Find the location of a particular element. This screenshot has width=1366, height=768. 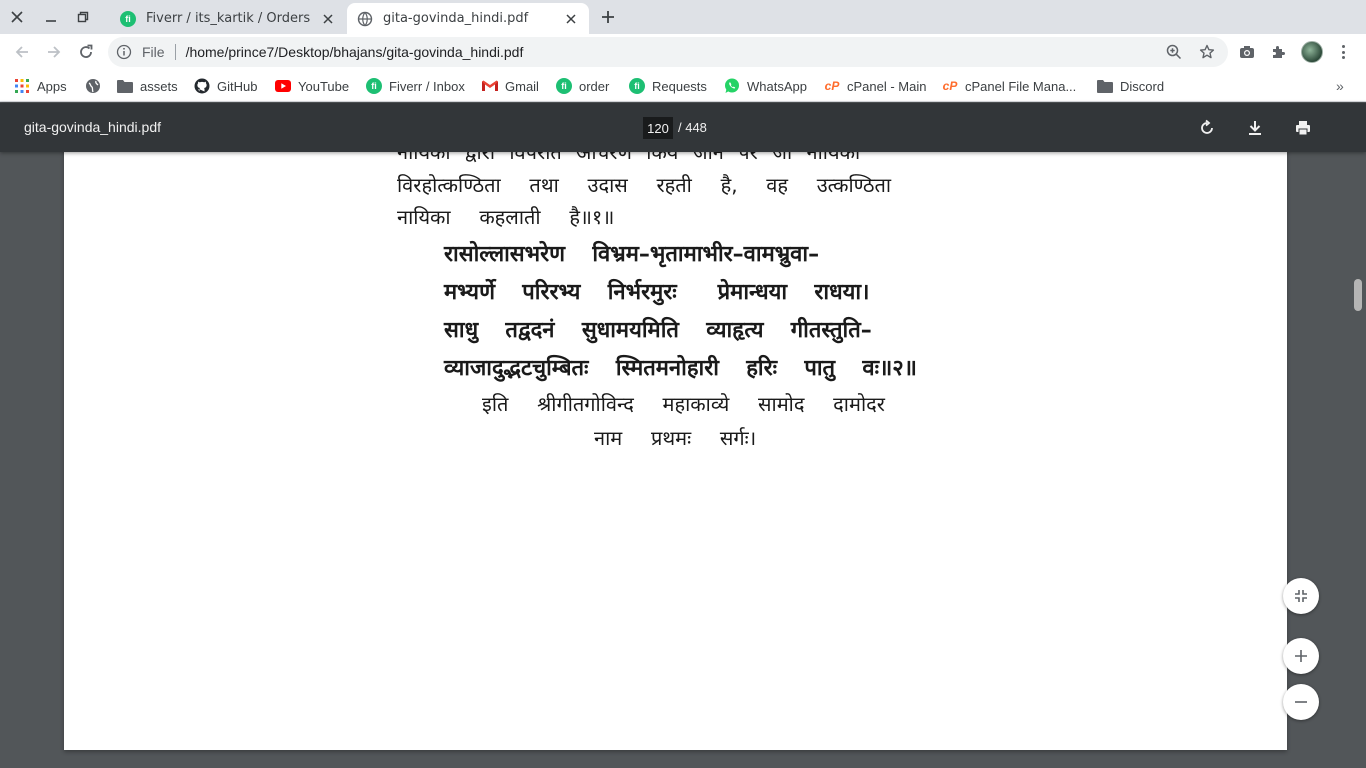

browser-menu-icon is located at coordinates (1343, 52).